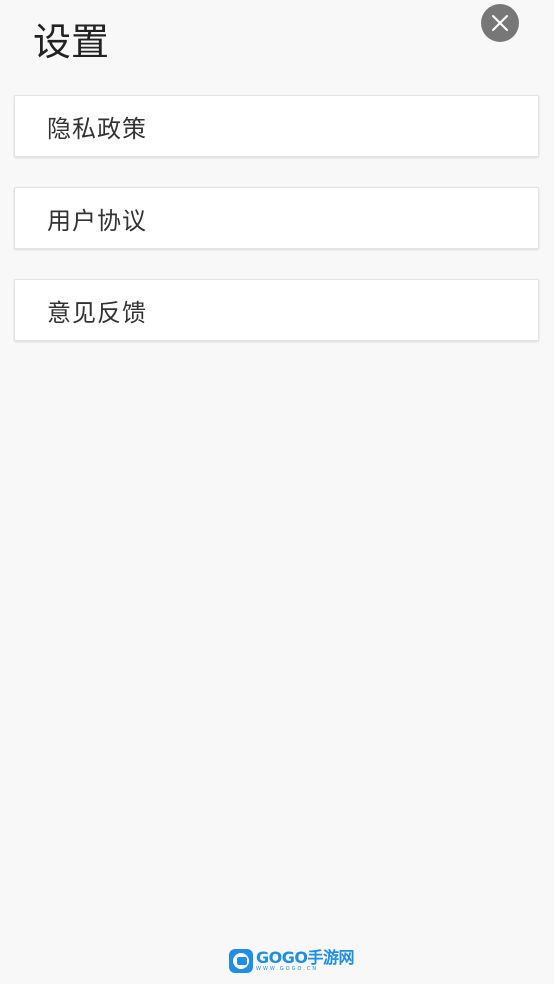  Describe the element at coordinates (97, 128) in the screenshot. I see `menu-item-label: 隐私政策` at that location.